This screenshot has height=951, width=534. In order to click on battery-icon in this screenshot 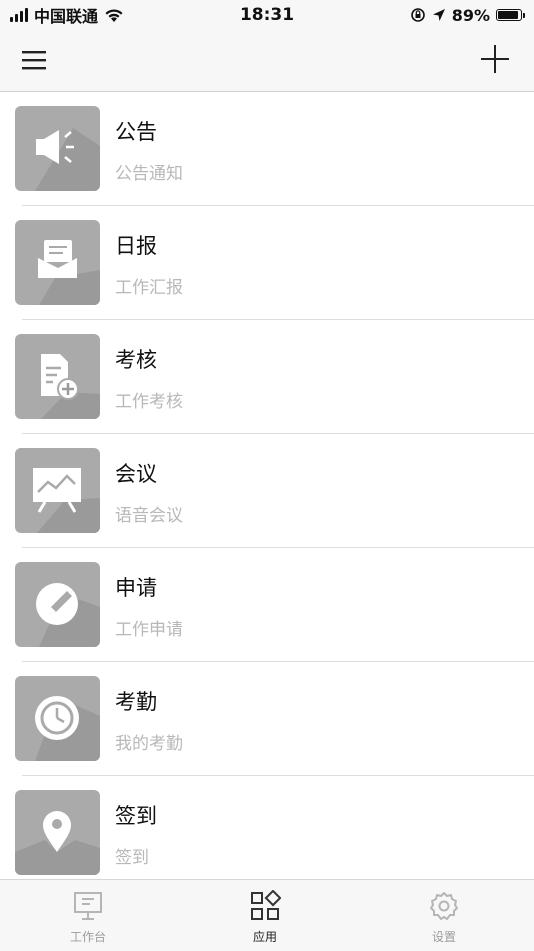, I will do `click(510, 15)`.